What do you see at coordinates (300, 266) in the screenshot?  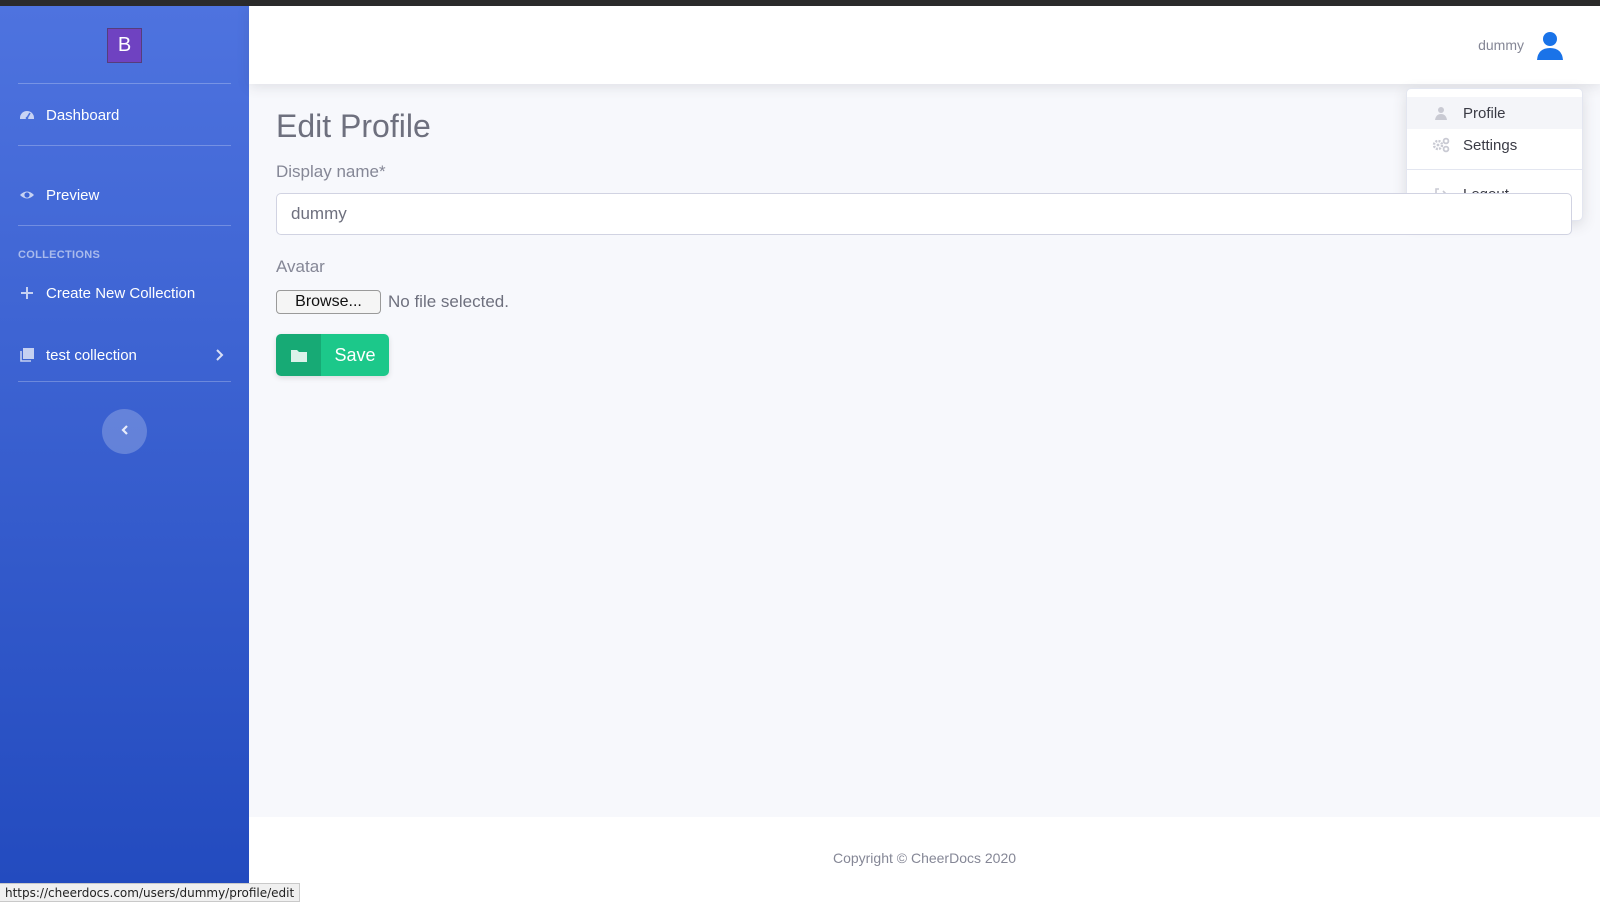 I see `avatar-label: Avatar` at bounding box center [300, 266].